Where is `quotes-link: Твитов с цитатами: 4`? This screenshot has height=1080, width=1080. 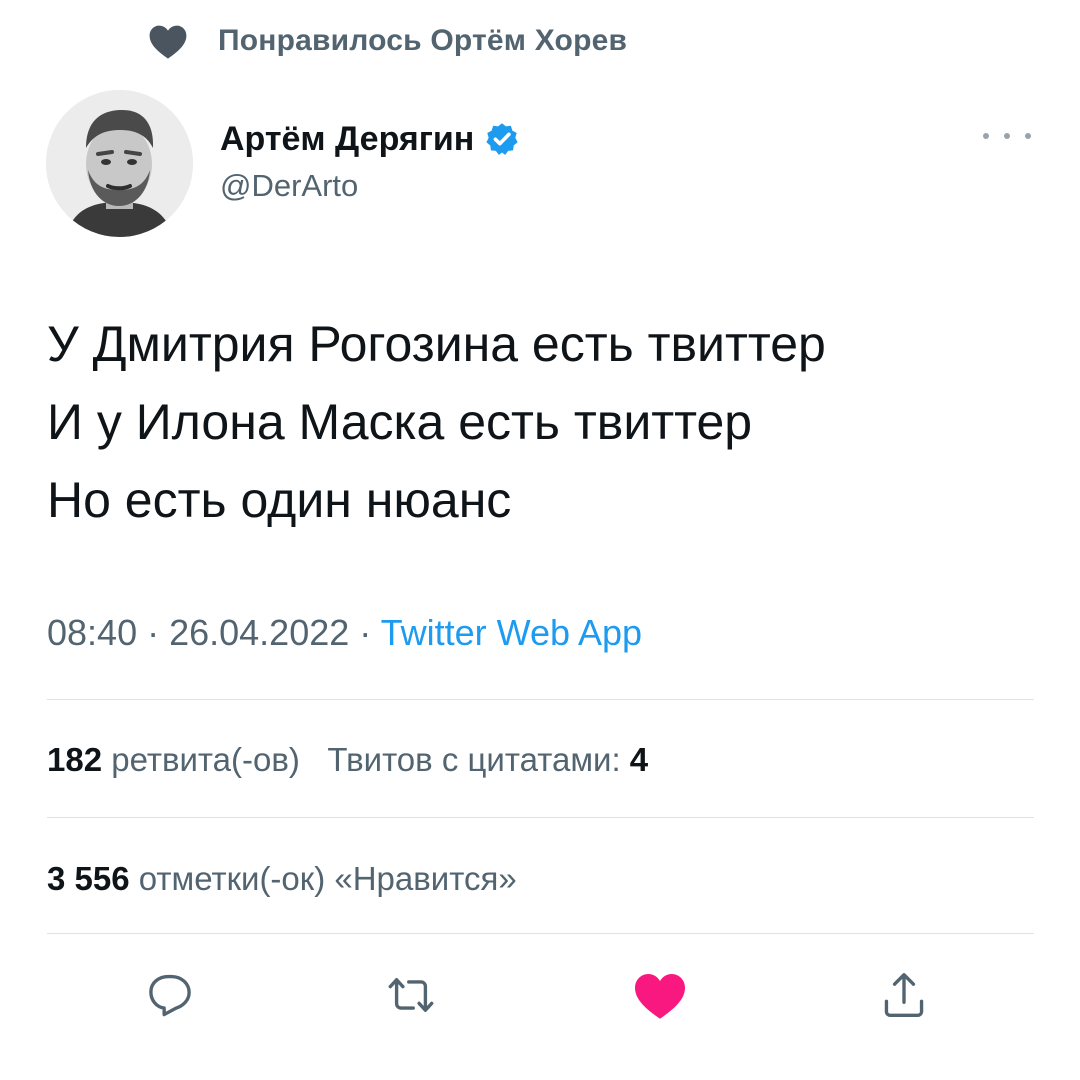
quotes-link: Твитов с цитатами: 4 is located at coordinates (487, 759).